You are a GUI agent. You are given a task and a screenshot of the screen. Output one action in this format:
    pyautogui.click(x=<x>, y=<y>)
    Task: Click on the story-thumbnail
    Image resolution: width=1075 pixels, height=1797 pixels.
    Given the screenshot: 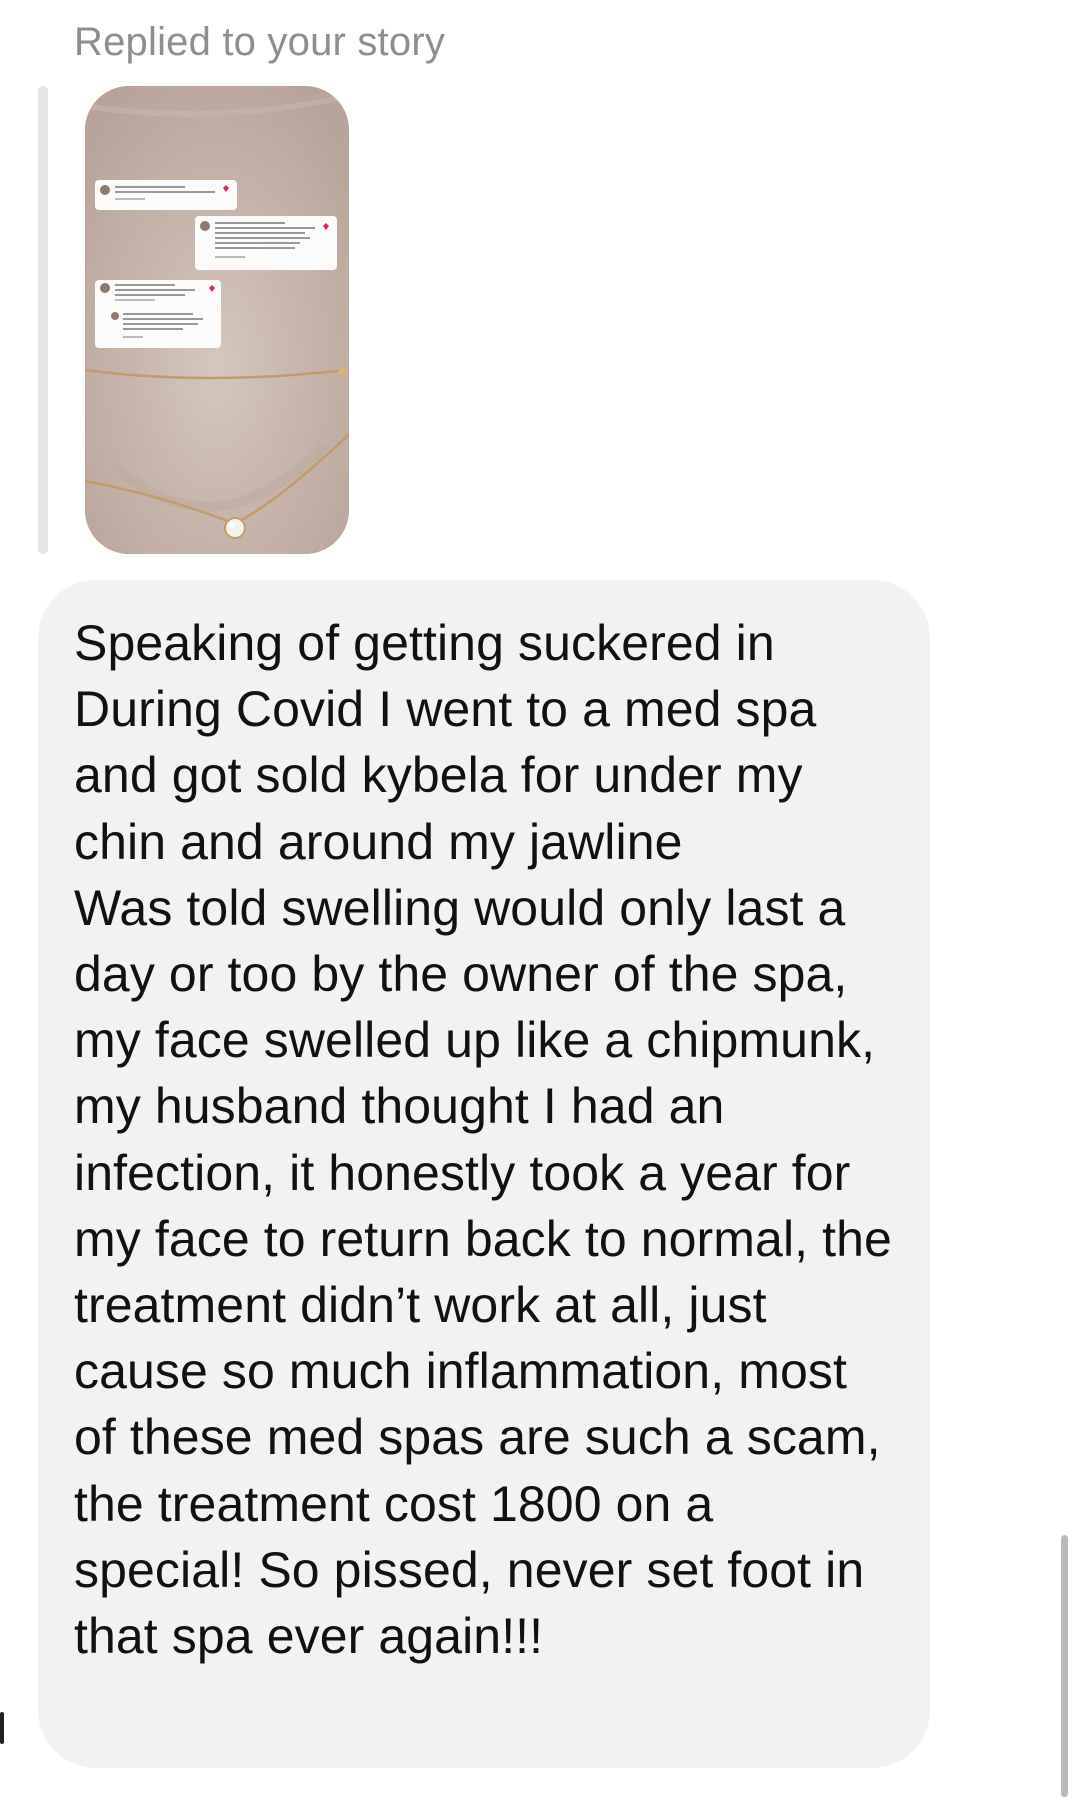 What is the action you would take?
    pyautogui.click(x=217, y=320)
    